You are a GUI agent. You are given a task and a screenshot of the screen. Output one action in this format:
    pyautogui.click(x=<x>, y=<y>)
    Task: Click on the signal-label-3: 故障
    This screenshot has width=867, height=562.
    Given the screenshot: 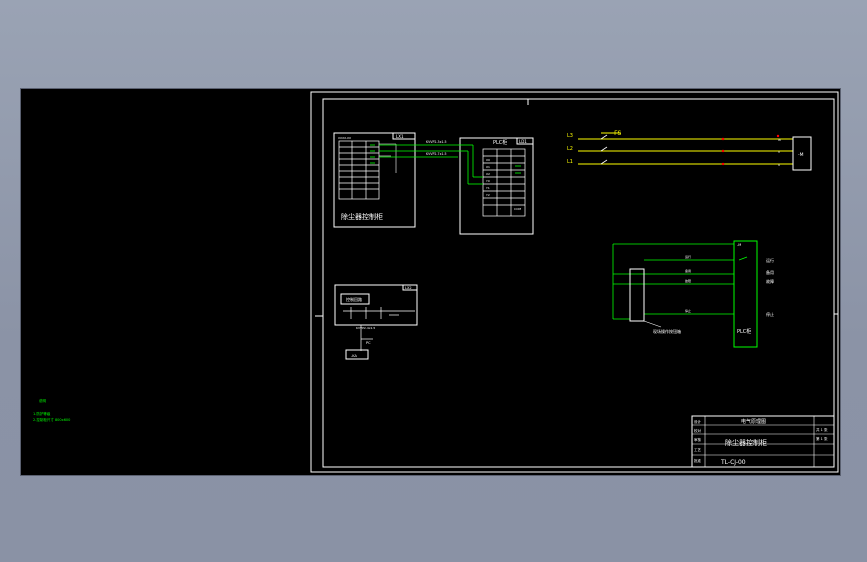 What is the action you would take?
    pyautogui.click(x=688, y=280)
    